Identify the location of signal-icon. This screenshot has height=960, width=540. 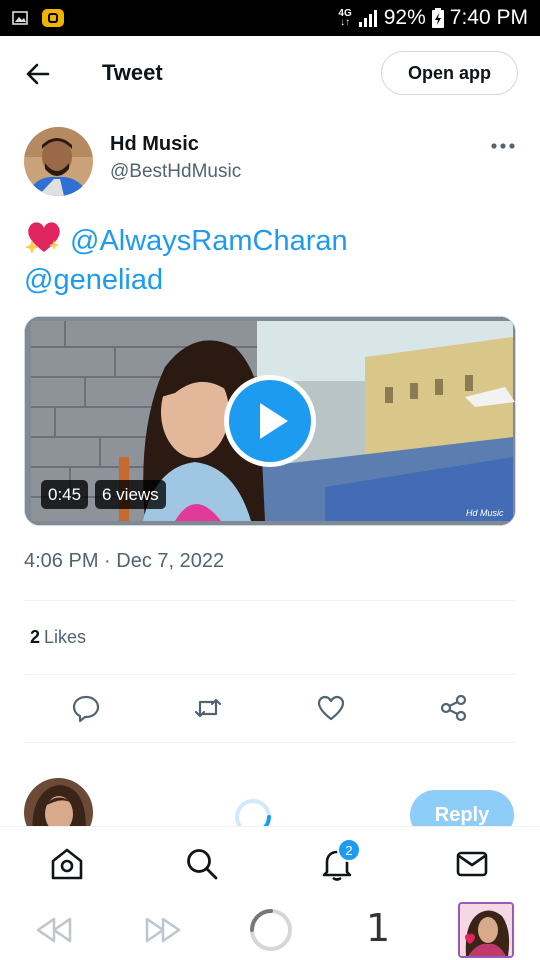
(367, 18).